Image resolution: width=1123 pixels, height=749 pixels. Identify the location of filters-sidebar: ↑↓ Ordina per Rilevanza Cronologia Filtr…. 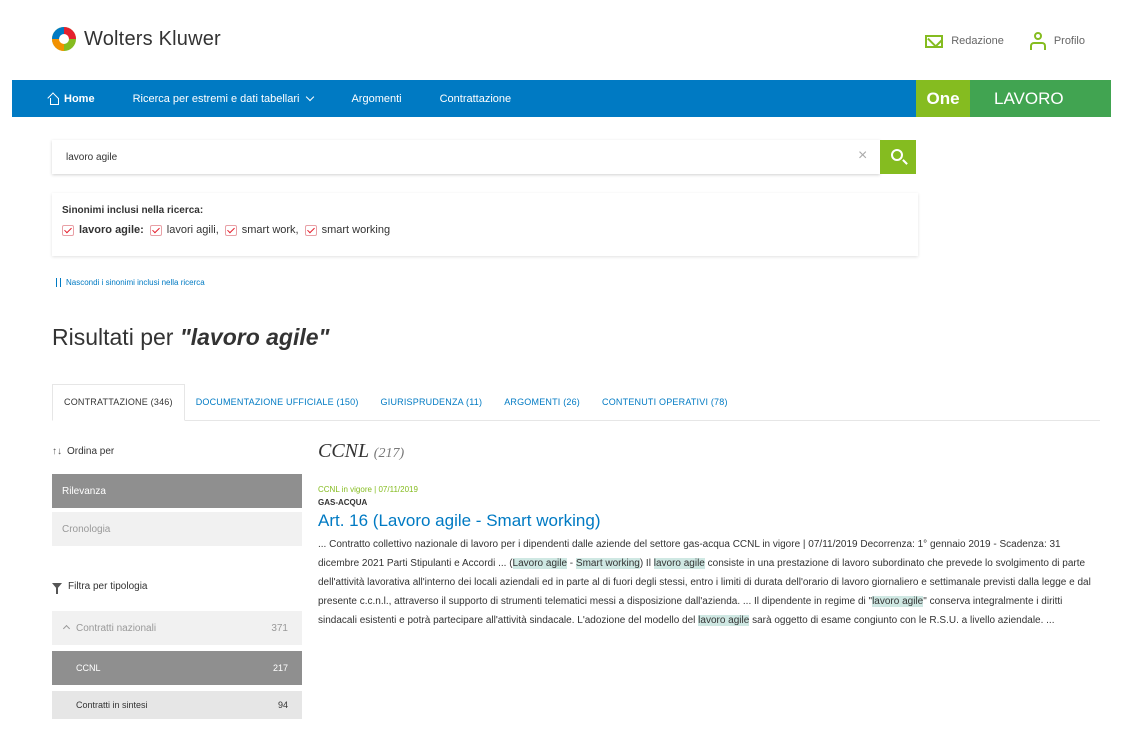
(177, 579).